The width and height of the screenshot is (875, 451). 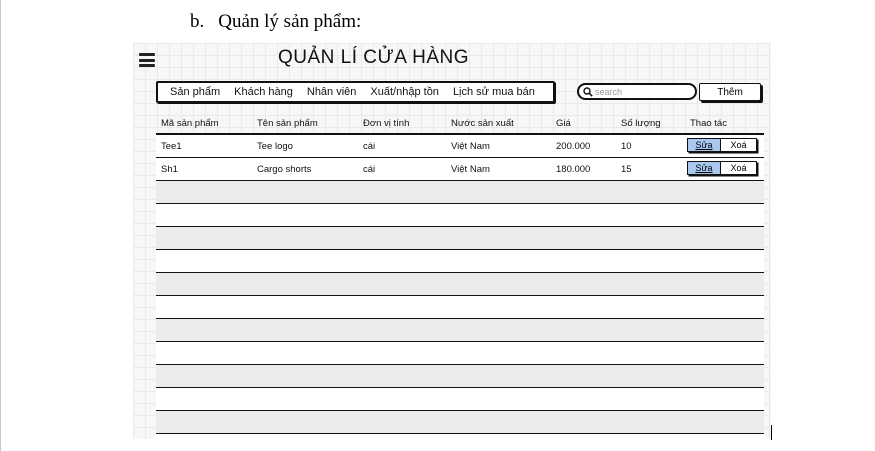 What do you see at coordinates (284, 169) in the screenshot?
I see `cell-name: Cargo shorts` at bounding box center [284, 169].